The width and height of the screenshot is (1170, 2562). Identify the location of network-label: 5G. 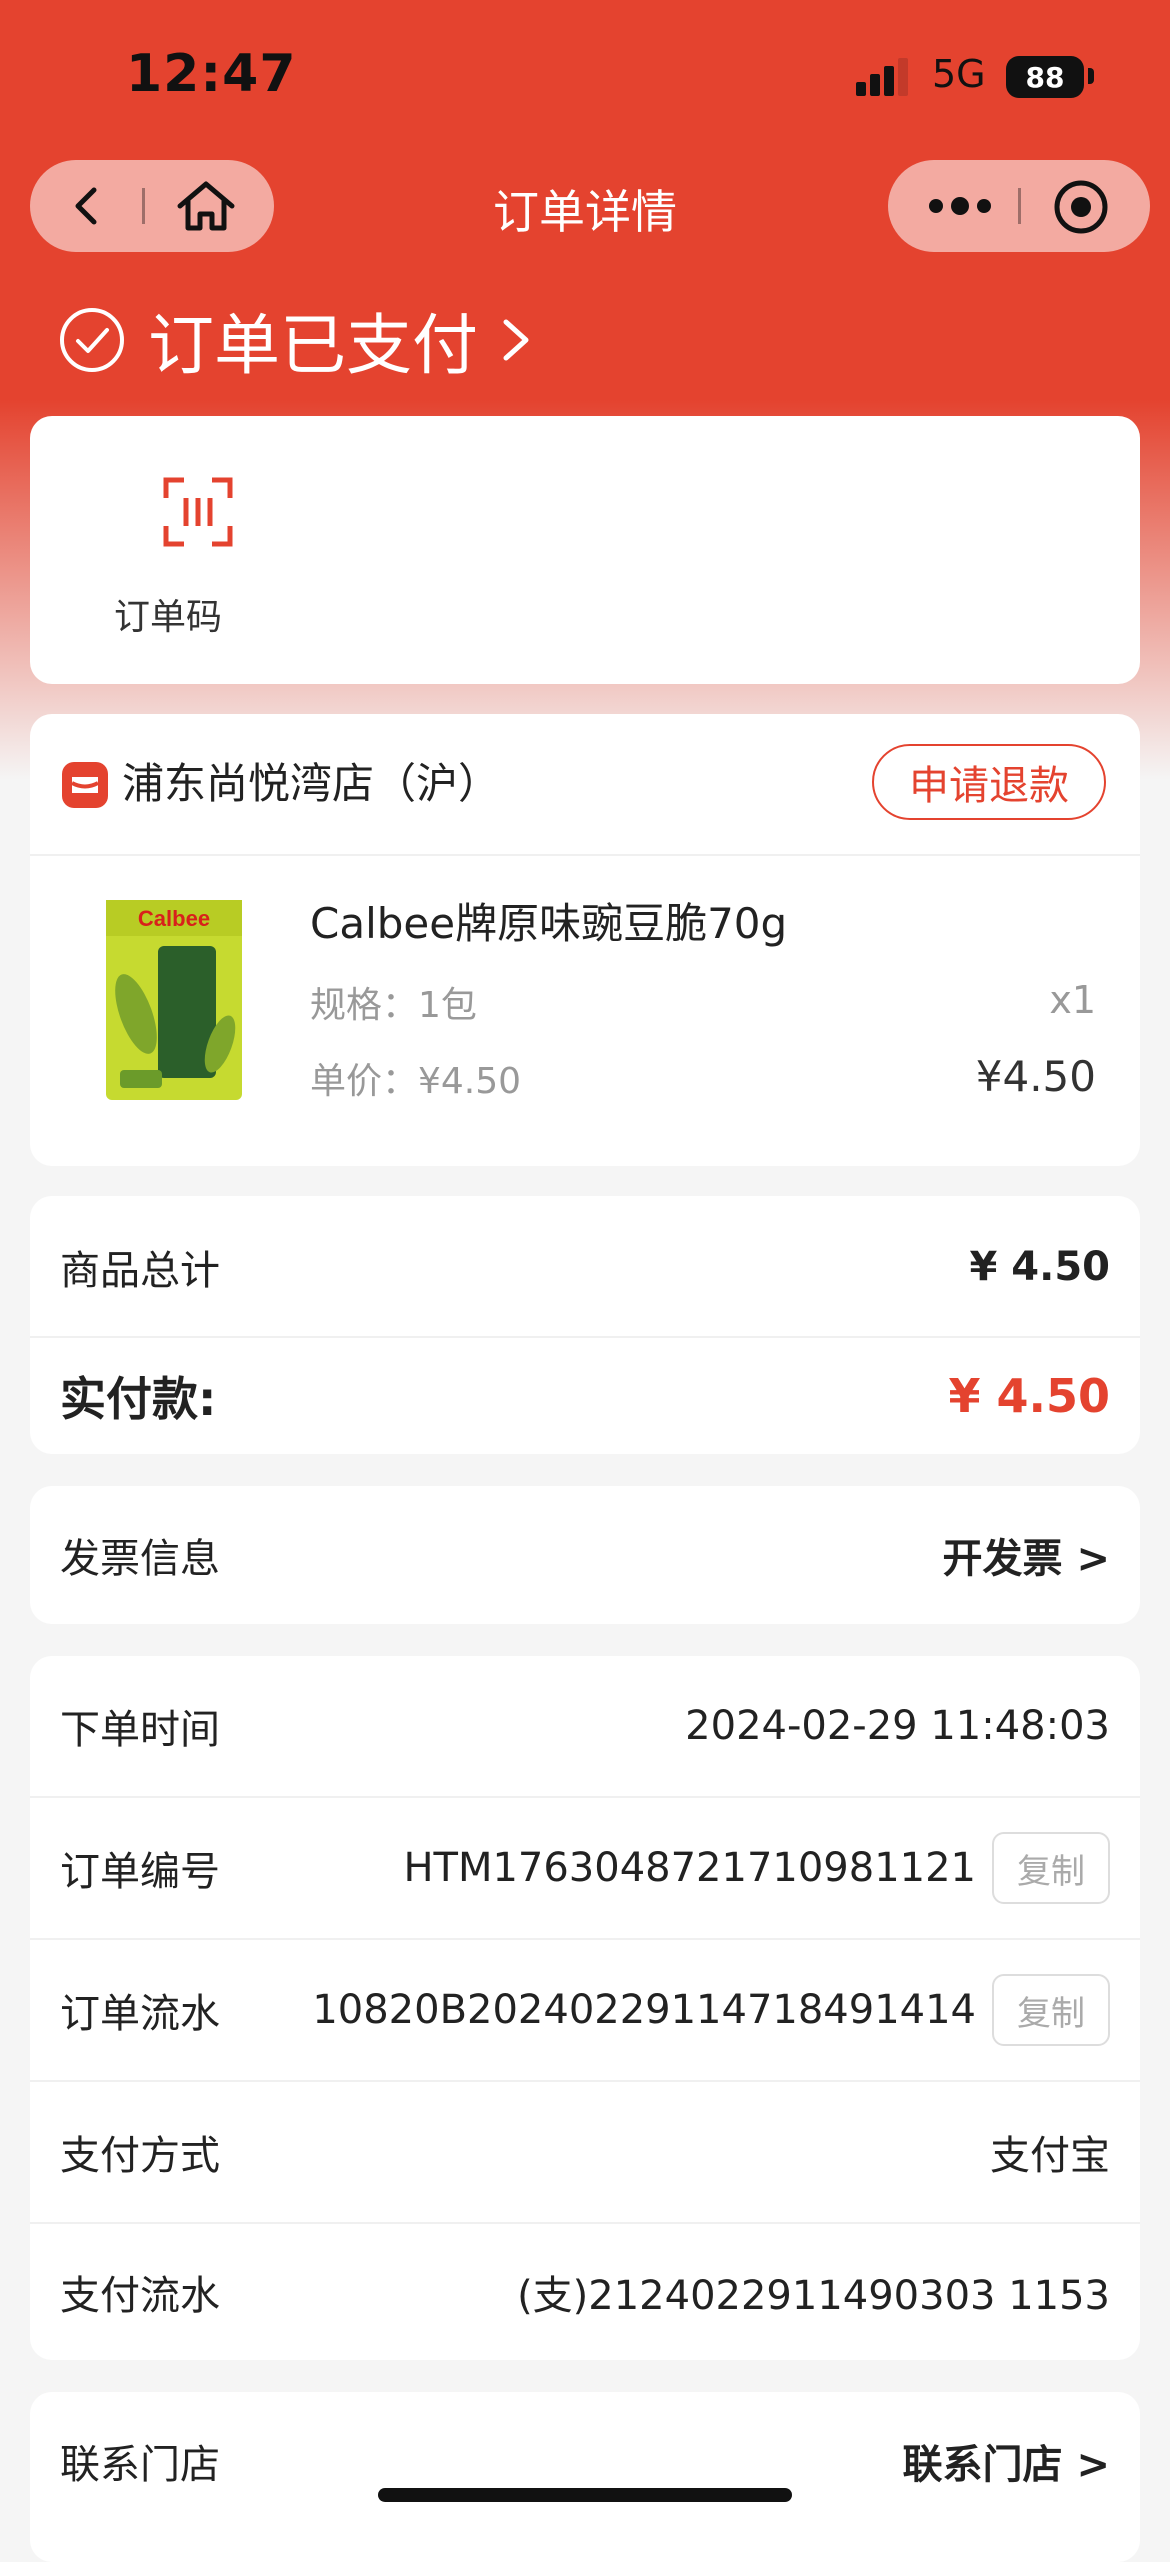
(959, 74).